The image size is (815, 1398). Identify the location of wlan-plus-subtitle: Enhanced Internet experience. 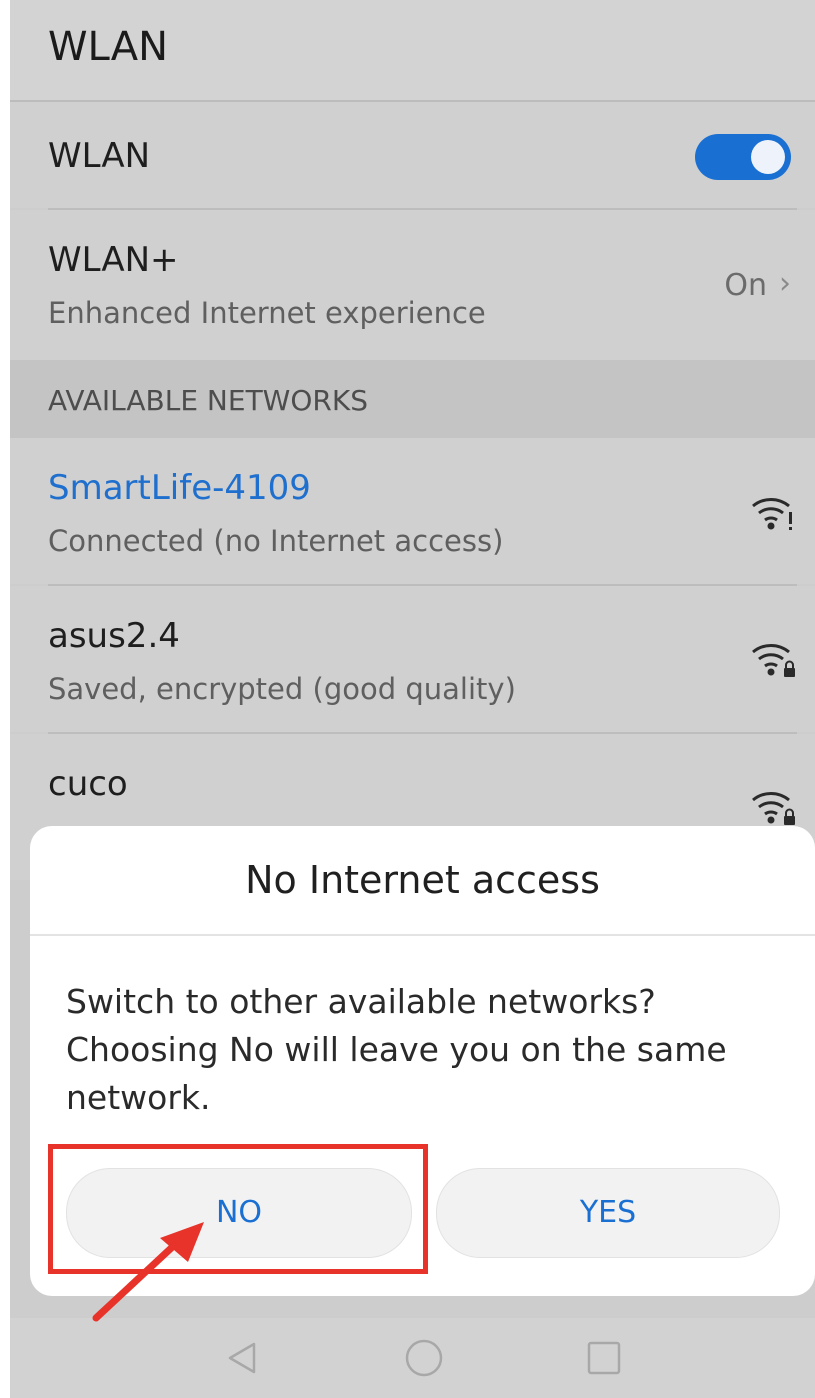
(267, 313).